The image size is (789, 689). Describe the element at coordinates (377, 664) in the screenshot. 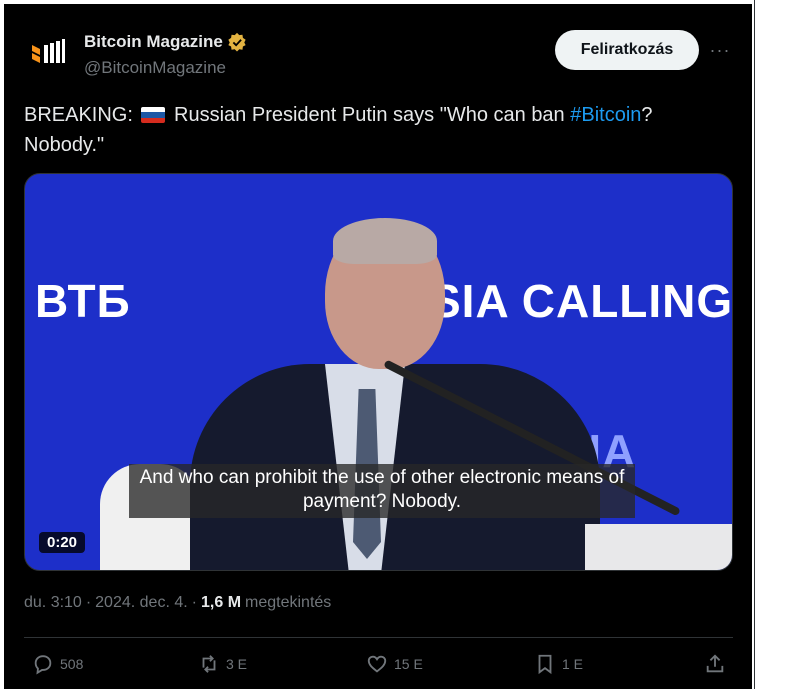

I see `heart-icon` at that location.